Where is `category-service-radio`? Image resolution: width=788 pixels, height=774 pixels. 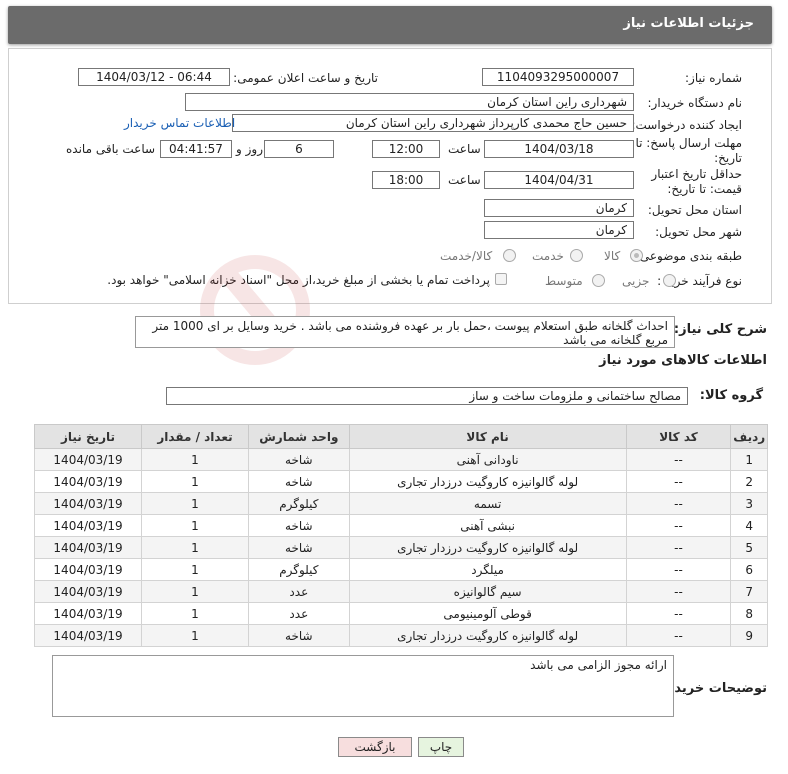 category-service-radio is located at coordinates (576, 255).